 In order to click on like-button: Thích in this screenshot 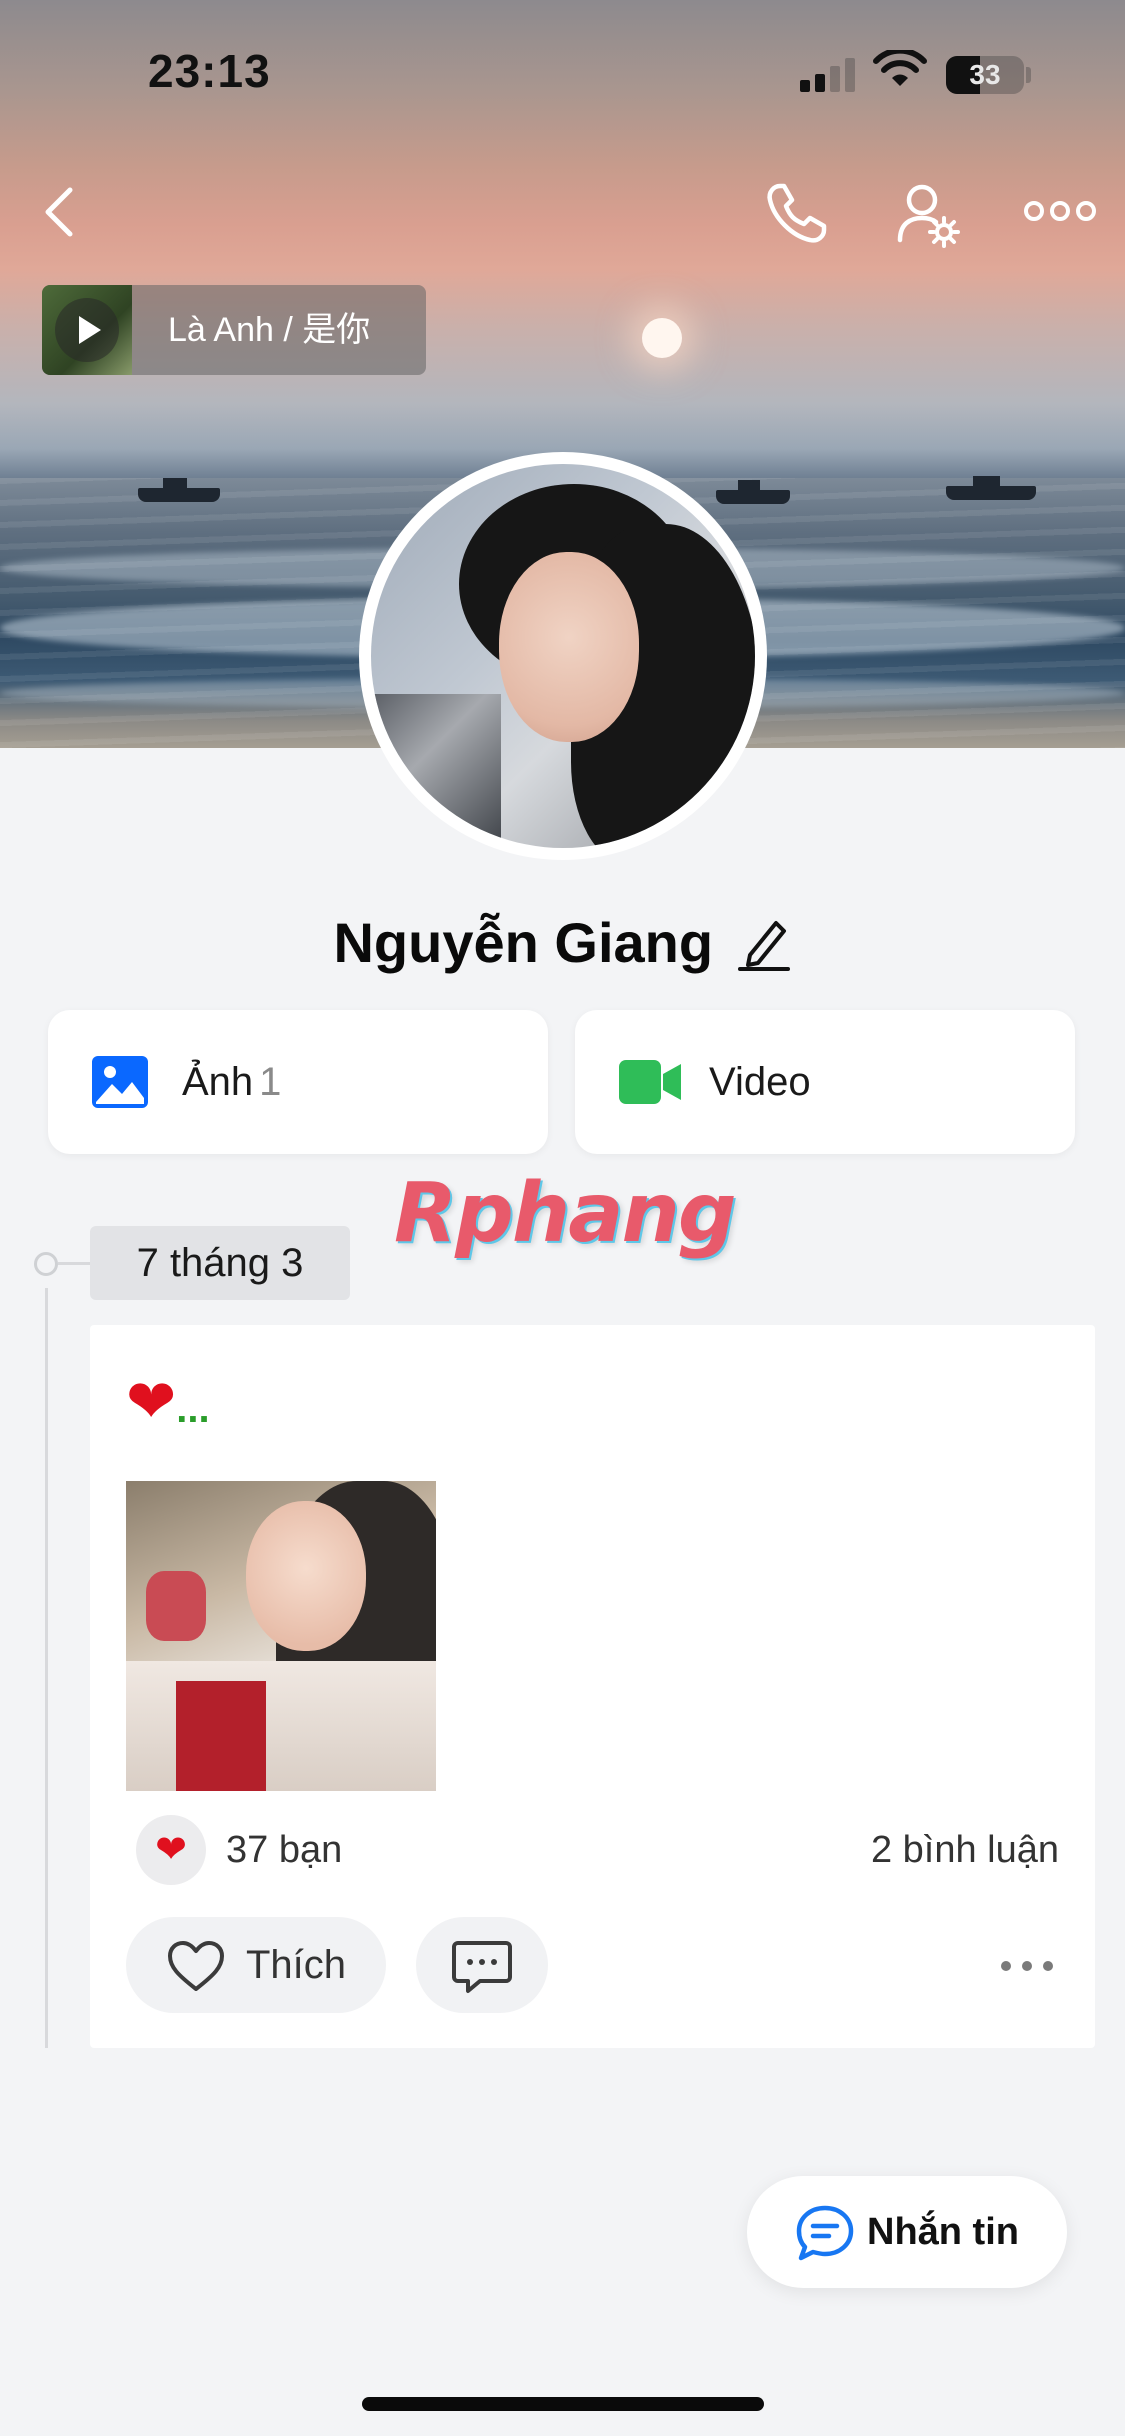, I will do `click(256, 1965)`.